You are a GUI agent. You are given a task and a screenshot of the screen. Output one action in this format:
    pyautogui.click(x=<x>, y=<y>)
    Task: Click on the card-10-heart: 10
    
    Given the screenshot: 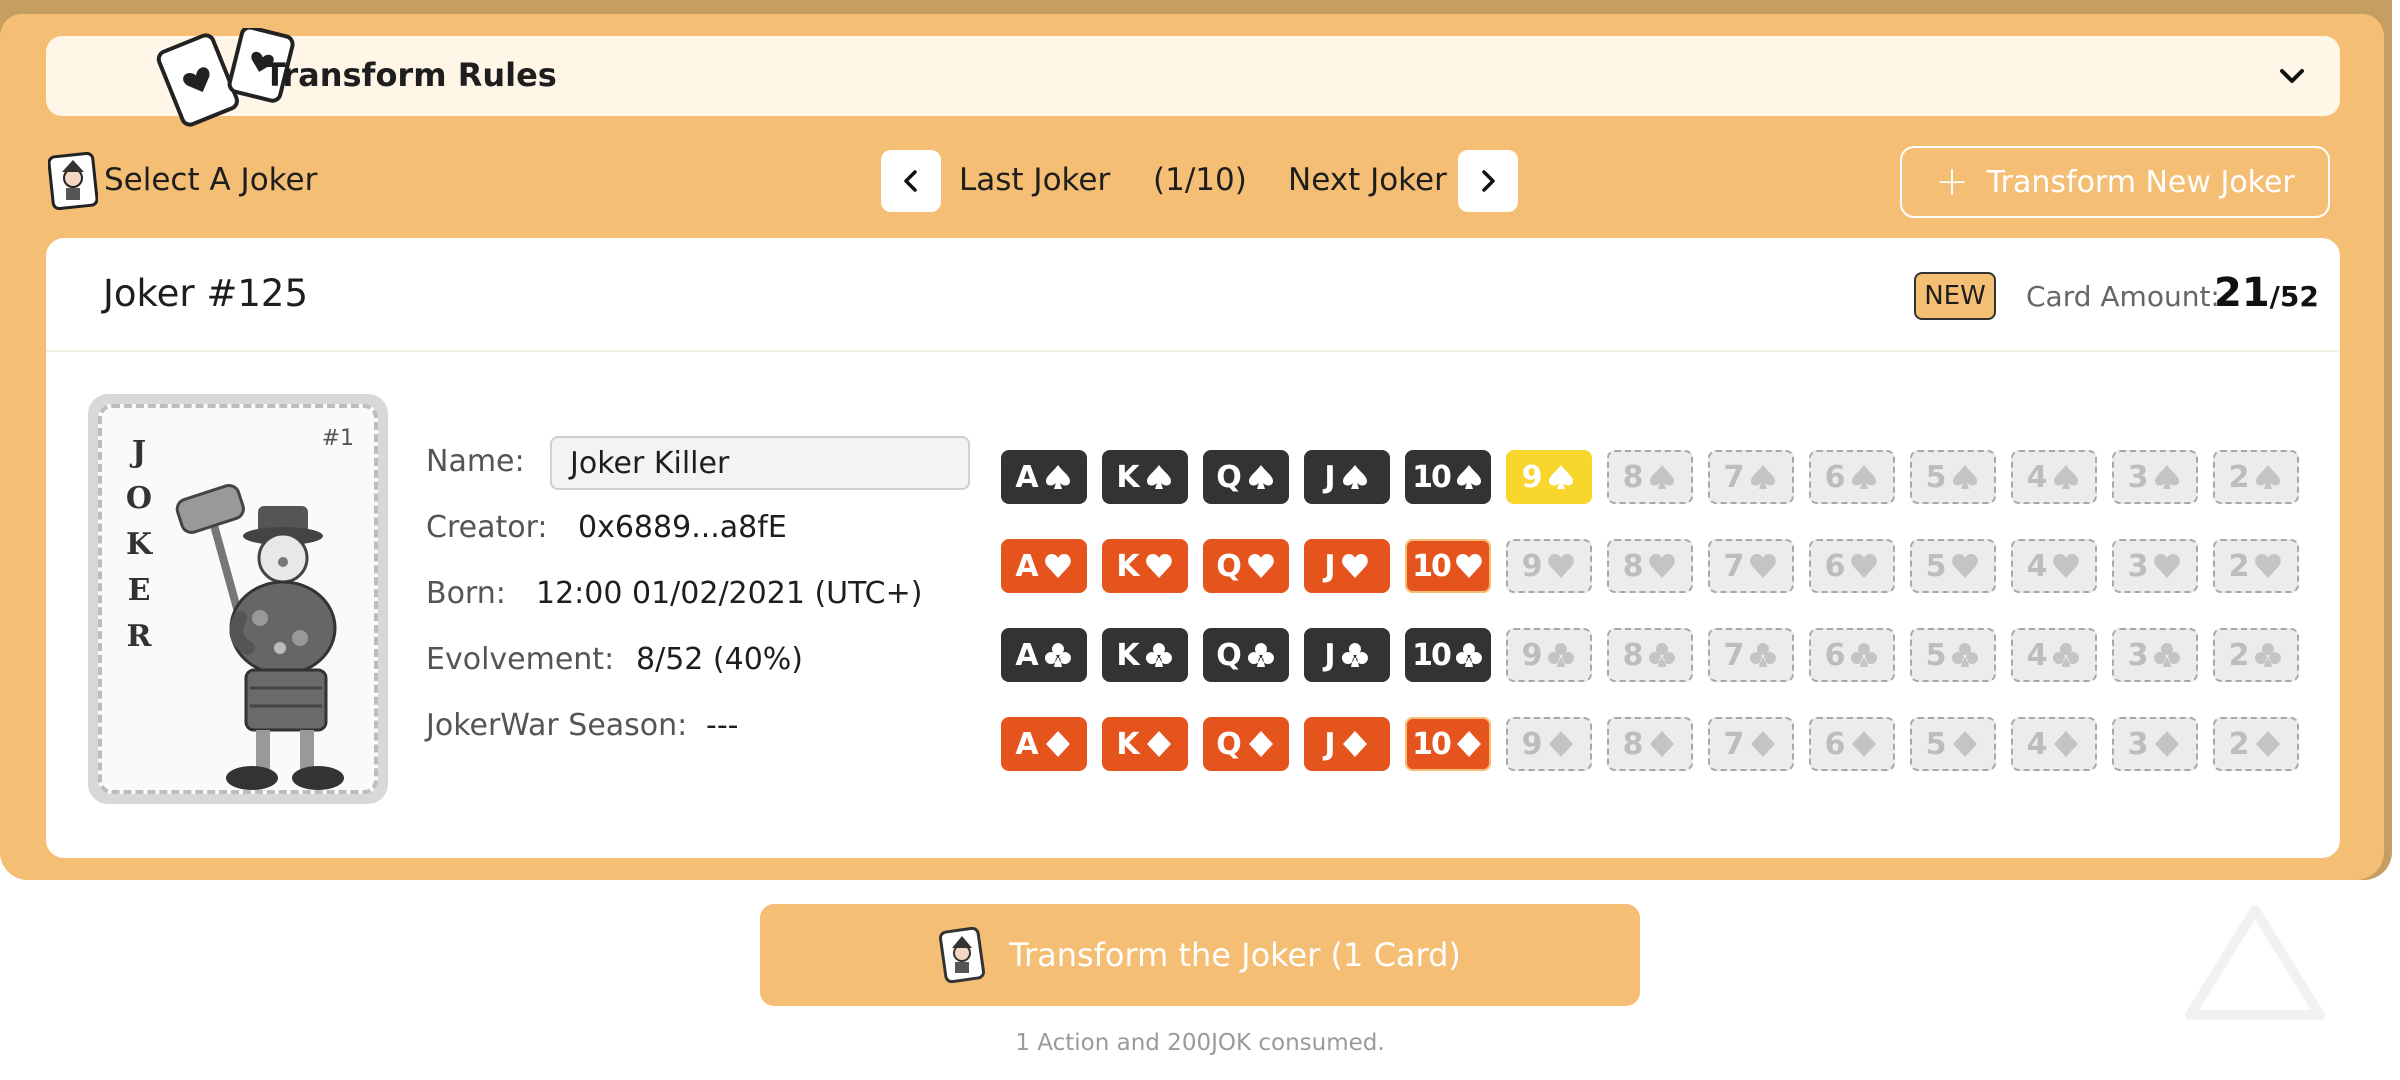 What is the action you would take?
    pyautogui.click(x=1448, y=566)
    